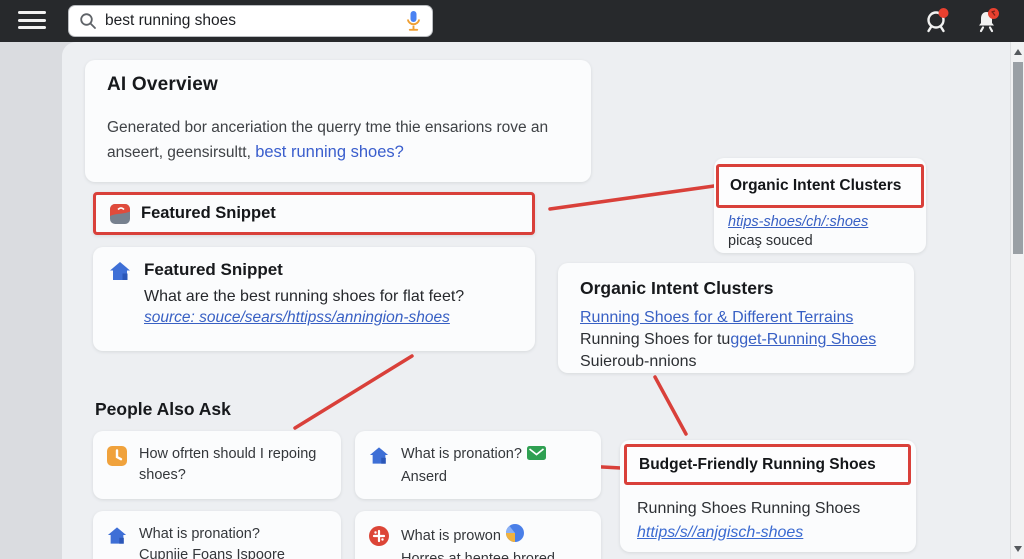 This screenshot has width=1024, height=559. Describe the element at coordinates (478, 555) in the screenshot. I see `paa-question-line2: Horres at hentee brored` at that location.